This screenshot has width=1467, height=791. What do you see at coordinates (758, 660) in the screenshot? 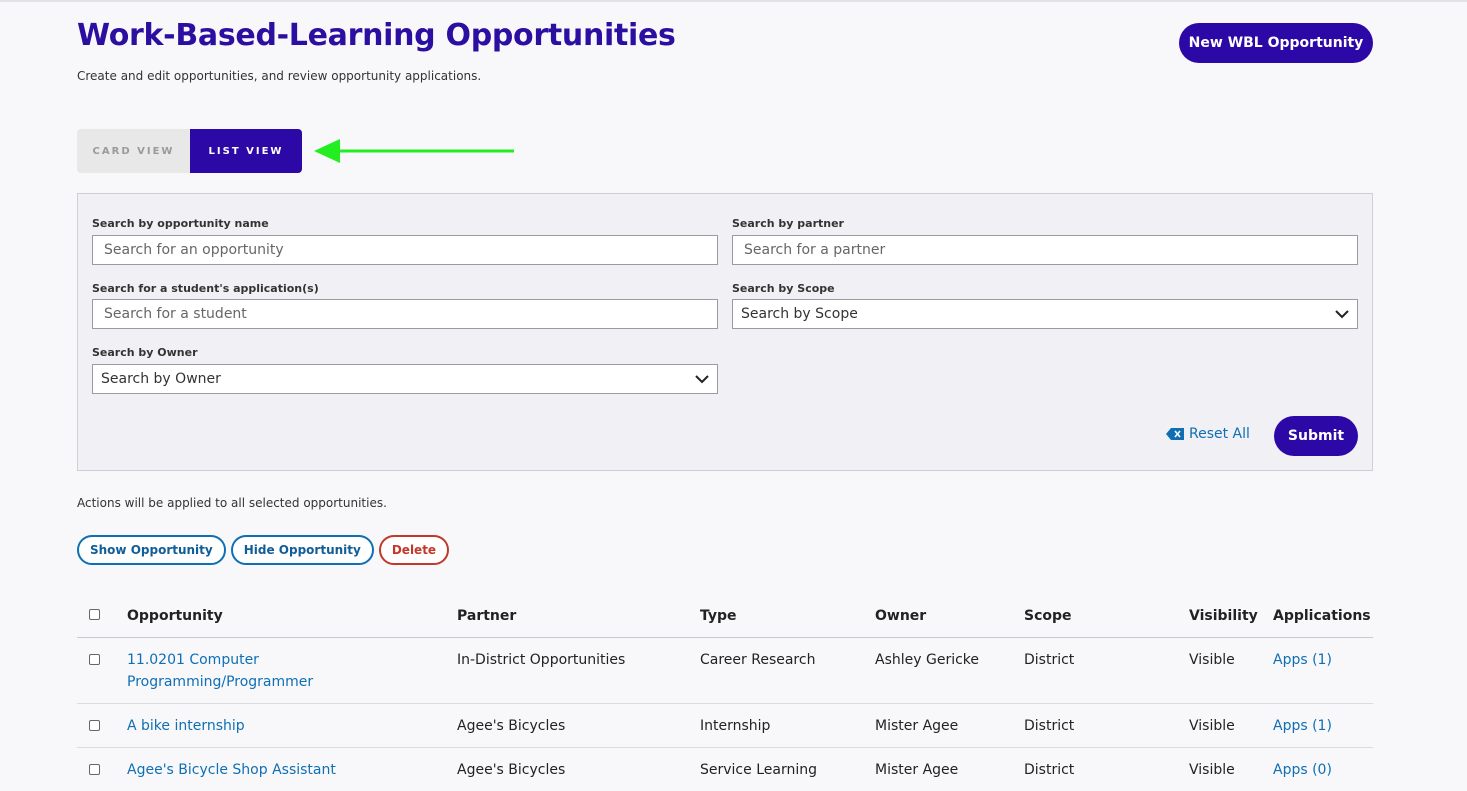
I see `type-cell: Career Research` at bounding box center [758, 660].